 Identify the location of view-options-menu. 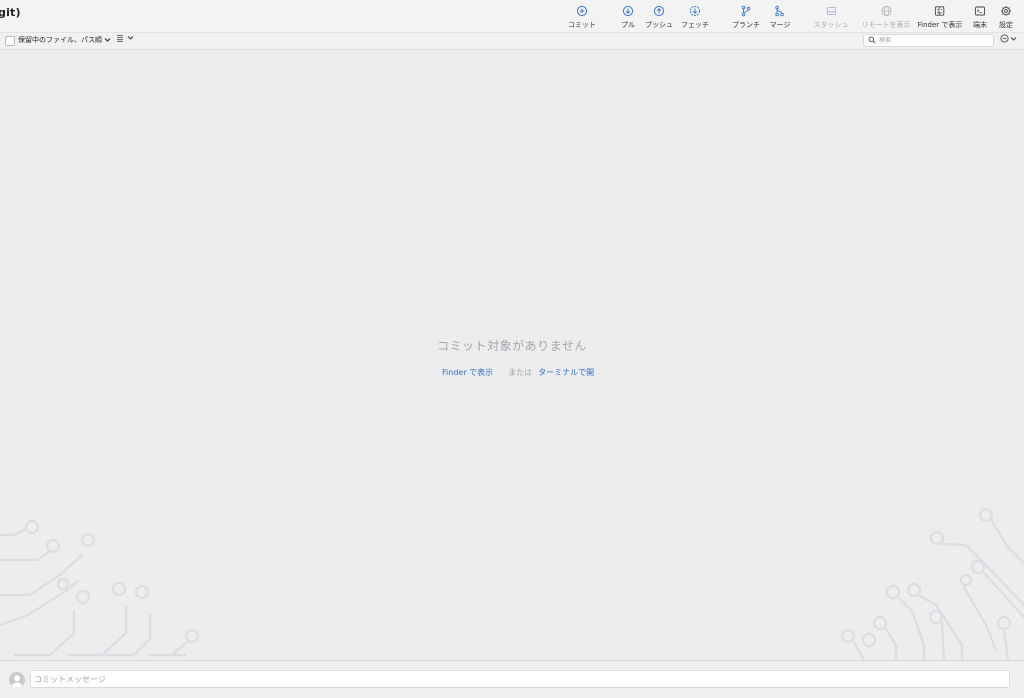
(125, 38).